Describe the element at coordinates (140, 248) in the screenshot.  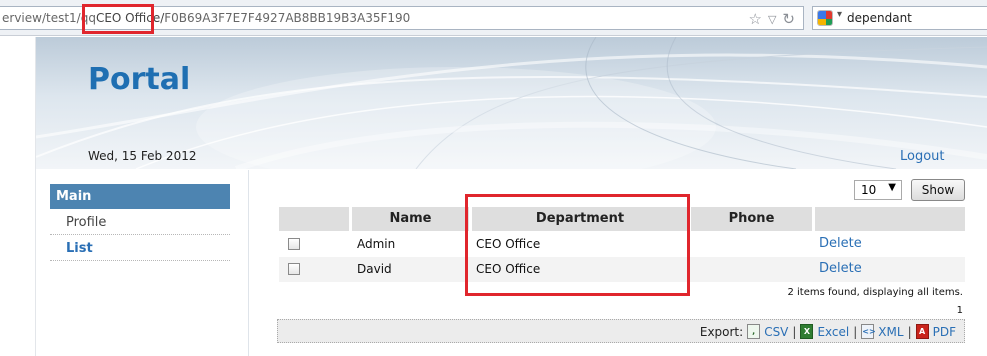
I see `sidebar-item-list: List` at that location.